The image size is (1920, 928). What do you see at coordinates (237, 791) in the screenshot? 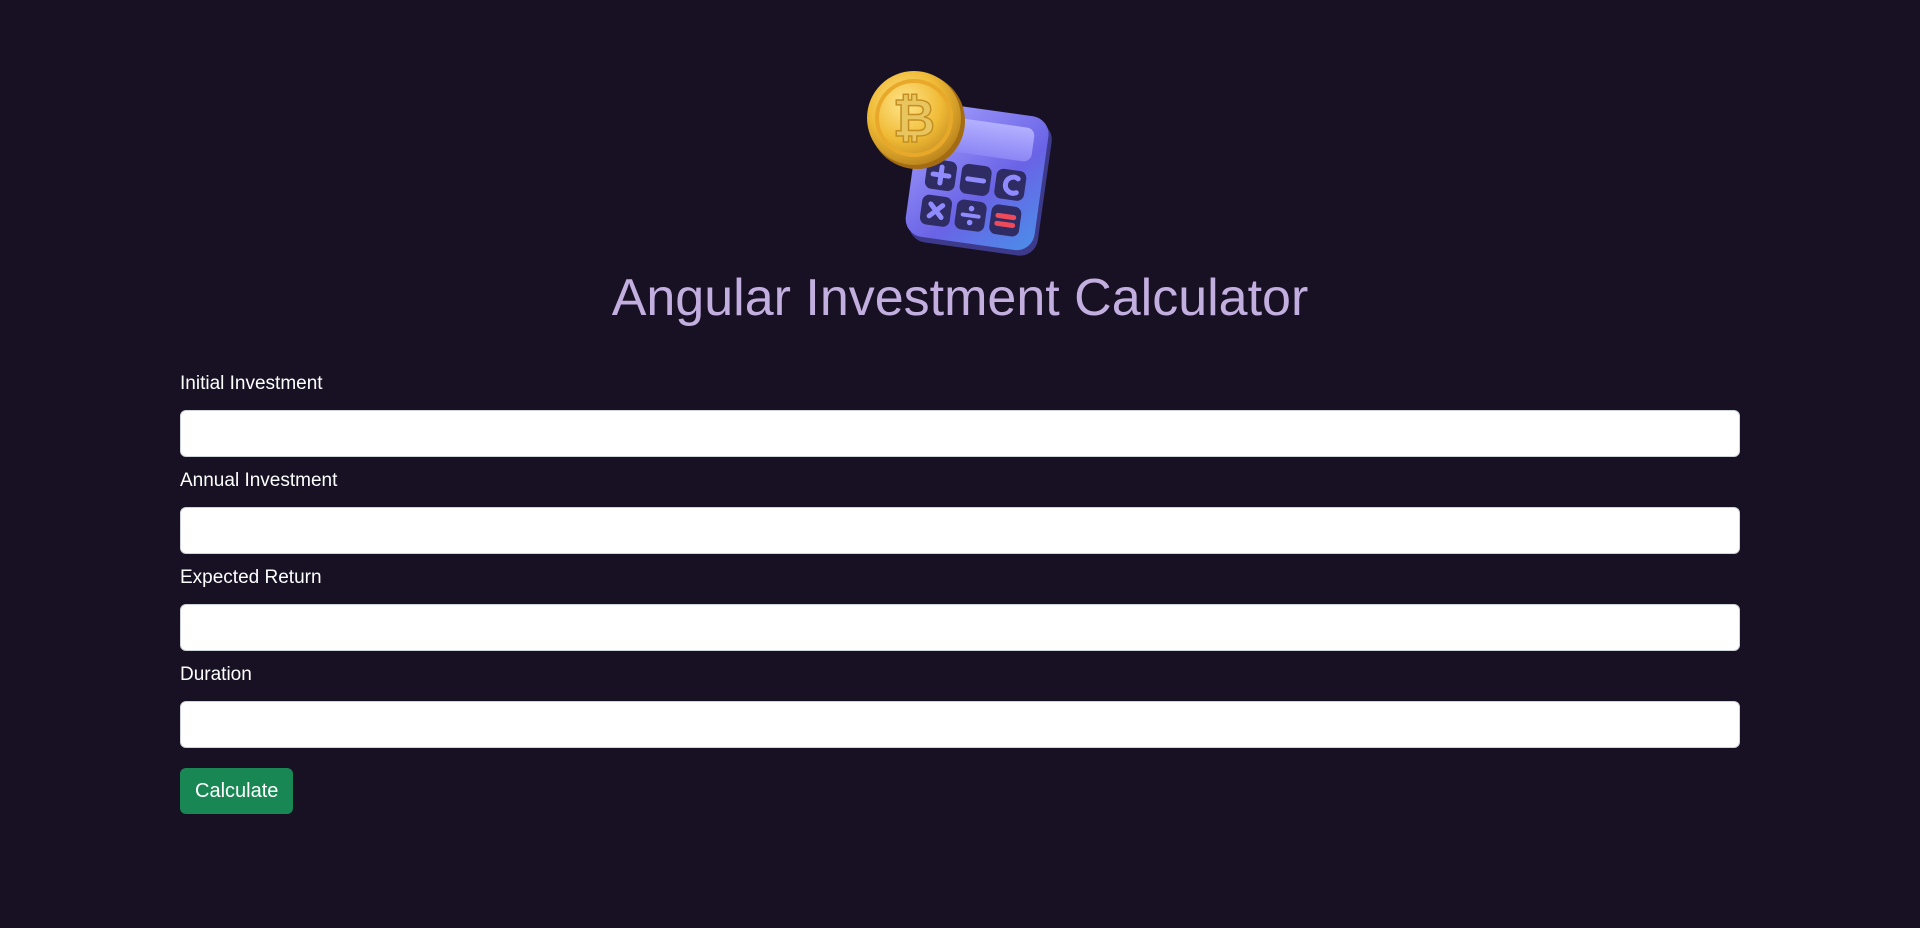
I see `calculate-button: Calculate` at bounding box center [237, 791].